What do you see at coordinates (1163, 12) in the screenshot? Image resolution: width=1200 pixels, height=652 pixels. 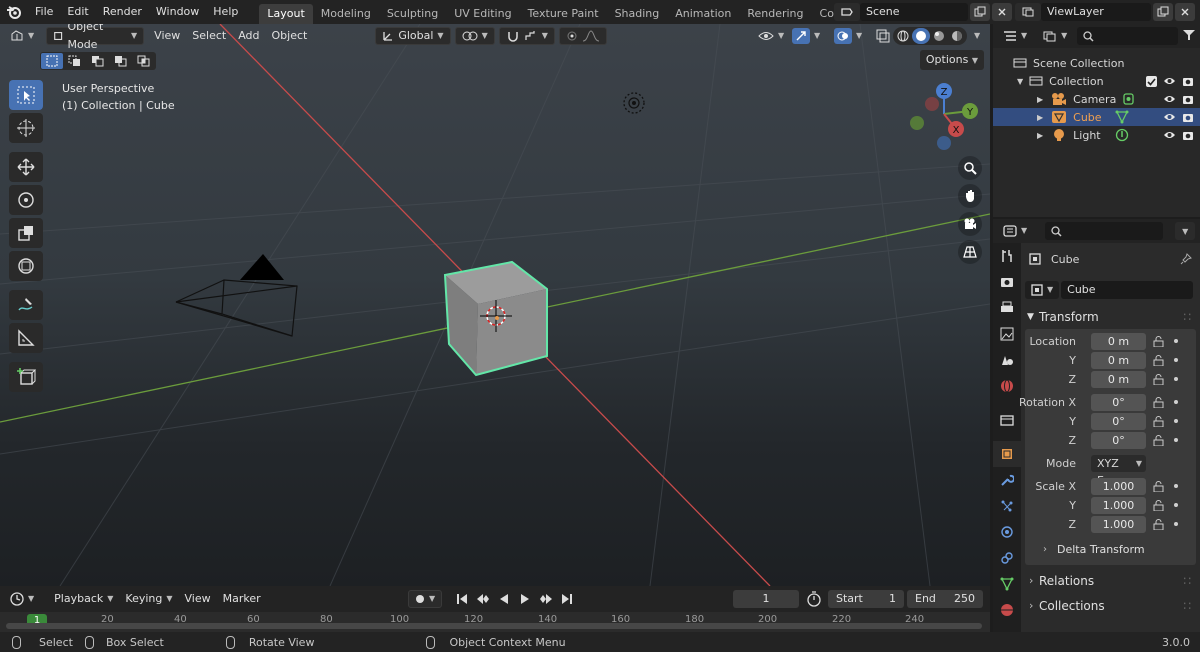 I see `new-view-layer-icon` at bounding box center [1163, 12].